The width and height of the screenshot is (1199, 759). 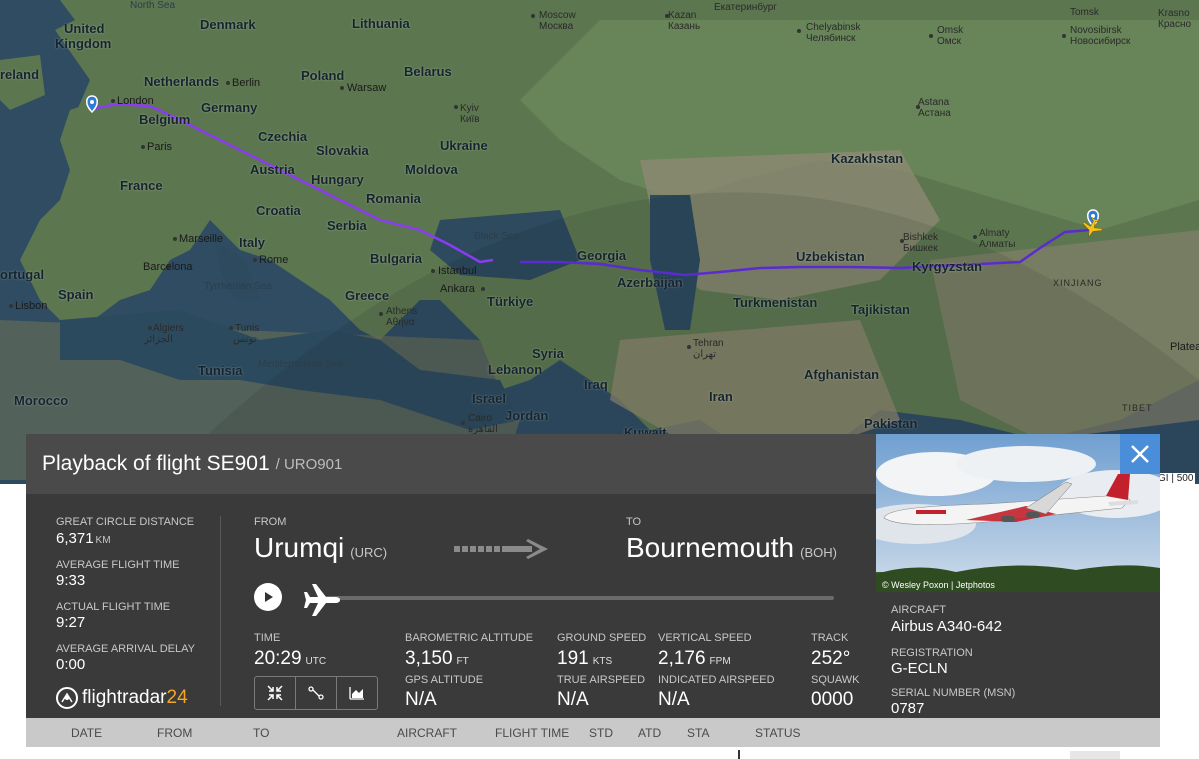 What do you see at coordinates (323, 75) in the screenshot?
I see `map-label-poland: Poland` at bounding box center [323, 75].